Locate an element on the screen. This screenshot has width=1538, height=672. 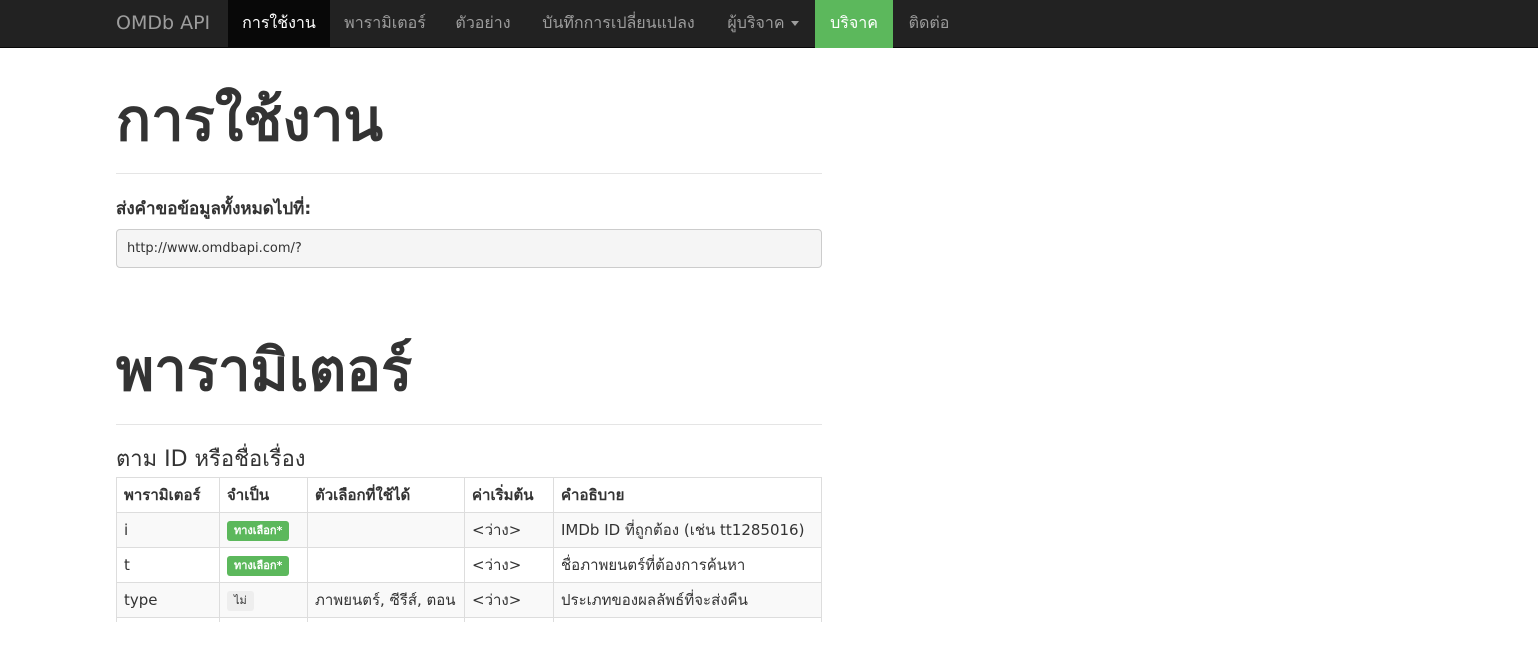
required-cell is located at coordinates (263, 619).